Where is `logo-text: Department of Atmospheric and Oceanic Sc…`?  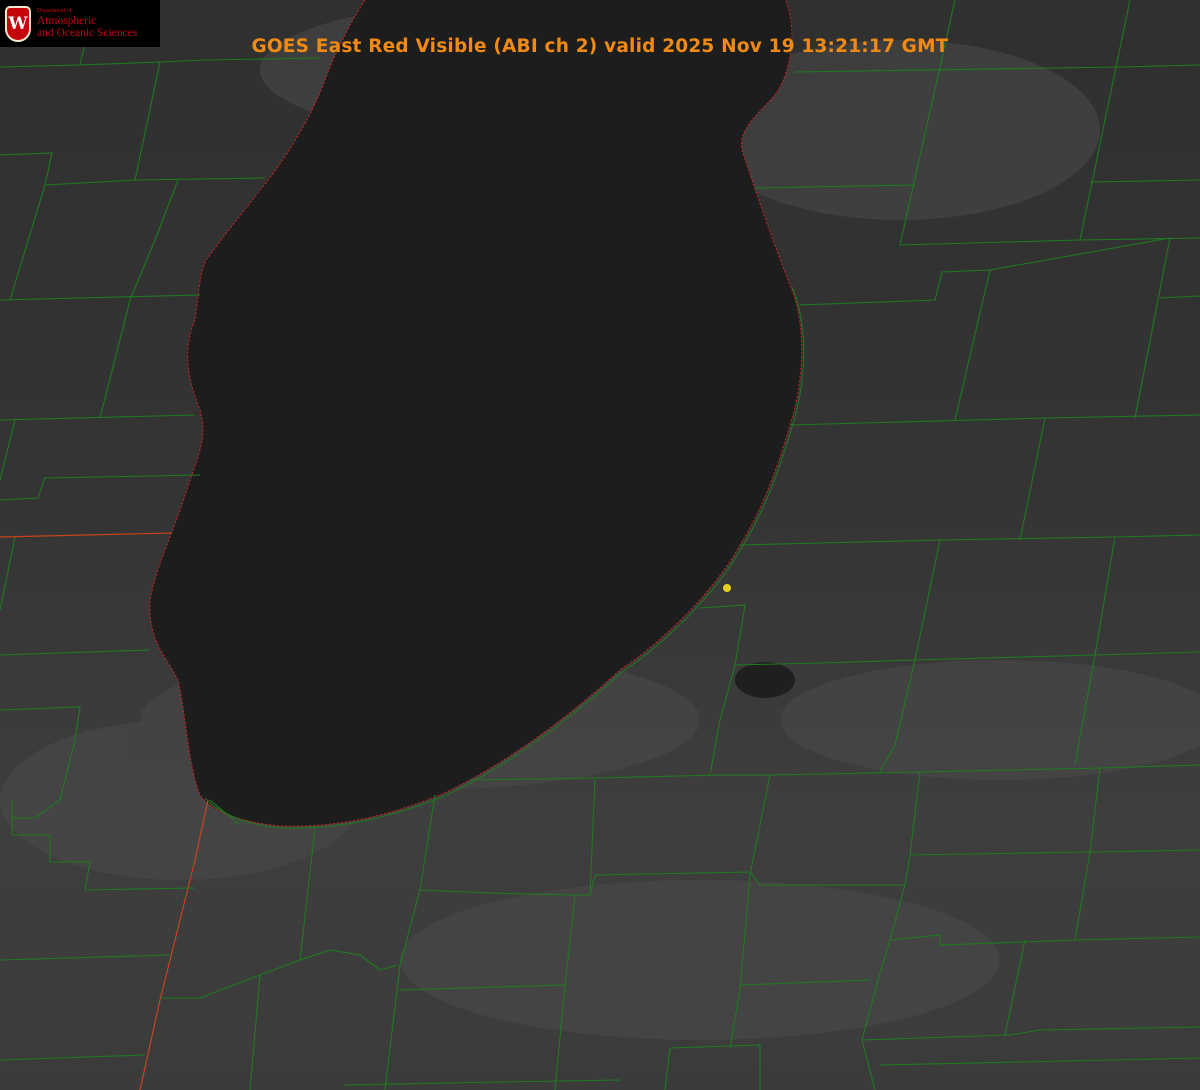 logo-text: Department of Atmospheric and Oceanic Sc… is located at coordinates (87, 23).